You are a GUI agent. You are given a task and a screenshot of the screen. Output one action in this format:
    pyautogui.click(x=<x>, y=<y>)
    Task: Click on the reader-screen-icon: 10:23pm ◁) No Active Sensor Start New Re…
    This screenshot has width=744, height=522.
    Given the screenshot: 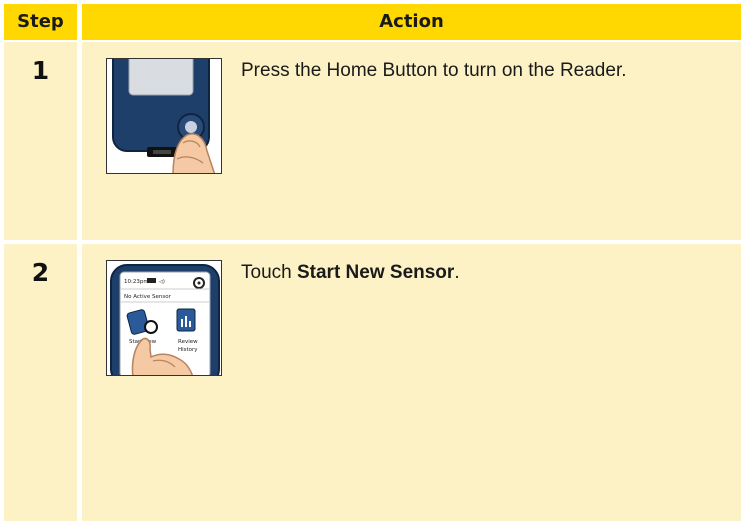 What is the action you would take?
    pyautogui.click(x=165, y=319)
    